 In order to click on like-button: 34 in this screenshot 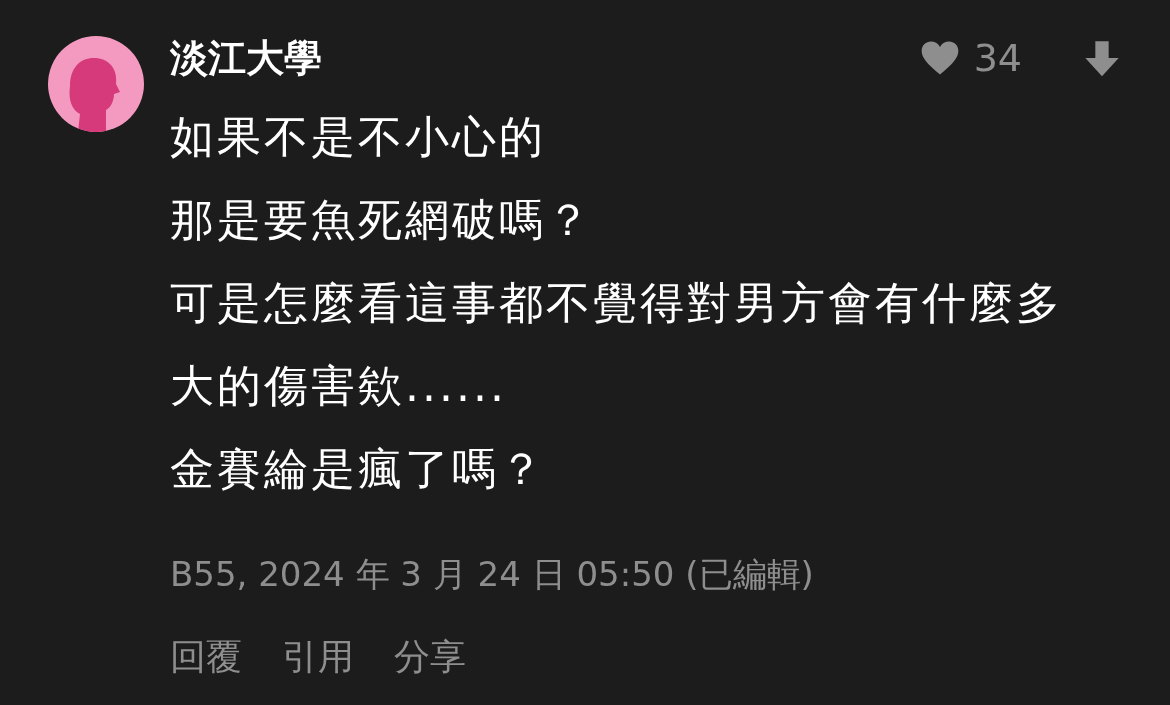, I will do `click(969, 58)`.